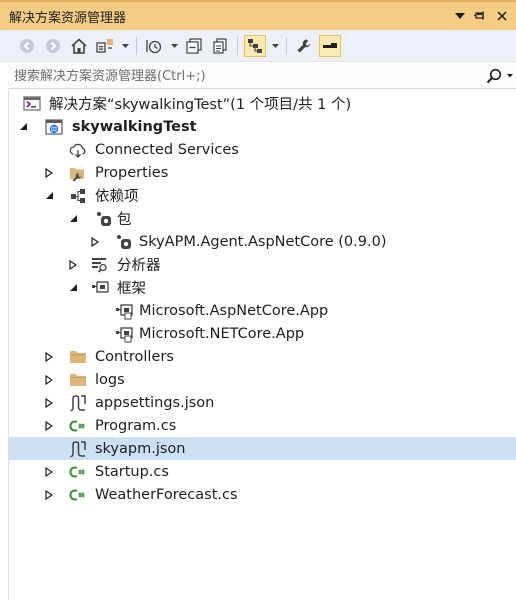 The image size is (516, 600). What do you see at coordinates (275, 46) in the screenshot?
I see `sync-dropdown-icon` at bounding box center [275, 46].